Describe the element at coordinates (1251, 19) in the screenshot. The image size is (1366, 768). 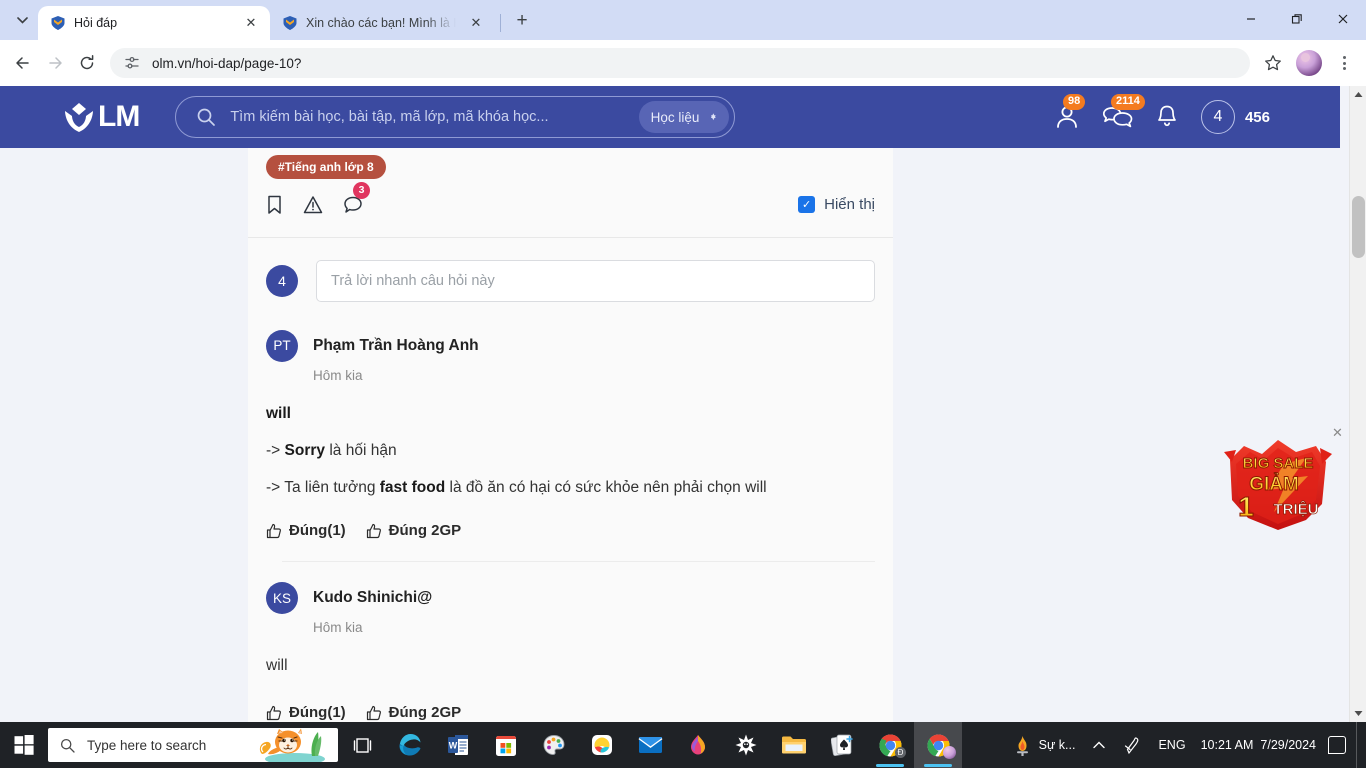
I see `minimize-button` at that location.